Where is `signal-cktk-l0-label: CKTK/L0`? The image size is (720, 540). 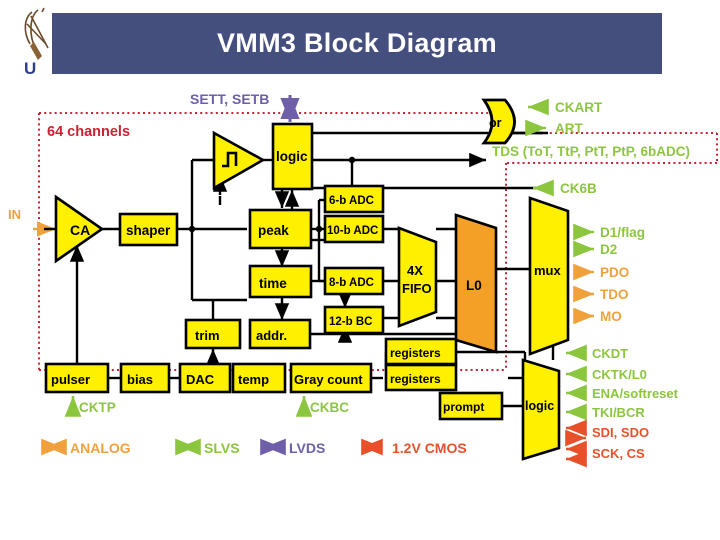 signal-cktk-l0-label: CKTK/L0 is located at coordinates (619, 374).